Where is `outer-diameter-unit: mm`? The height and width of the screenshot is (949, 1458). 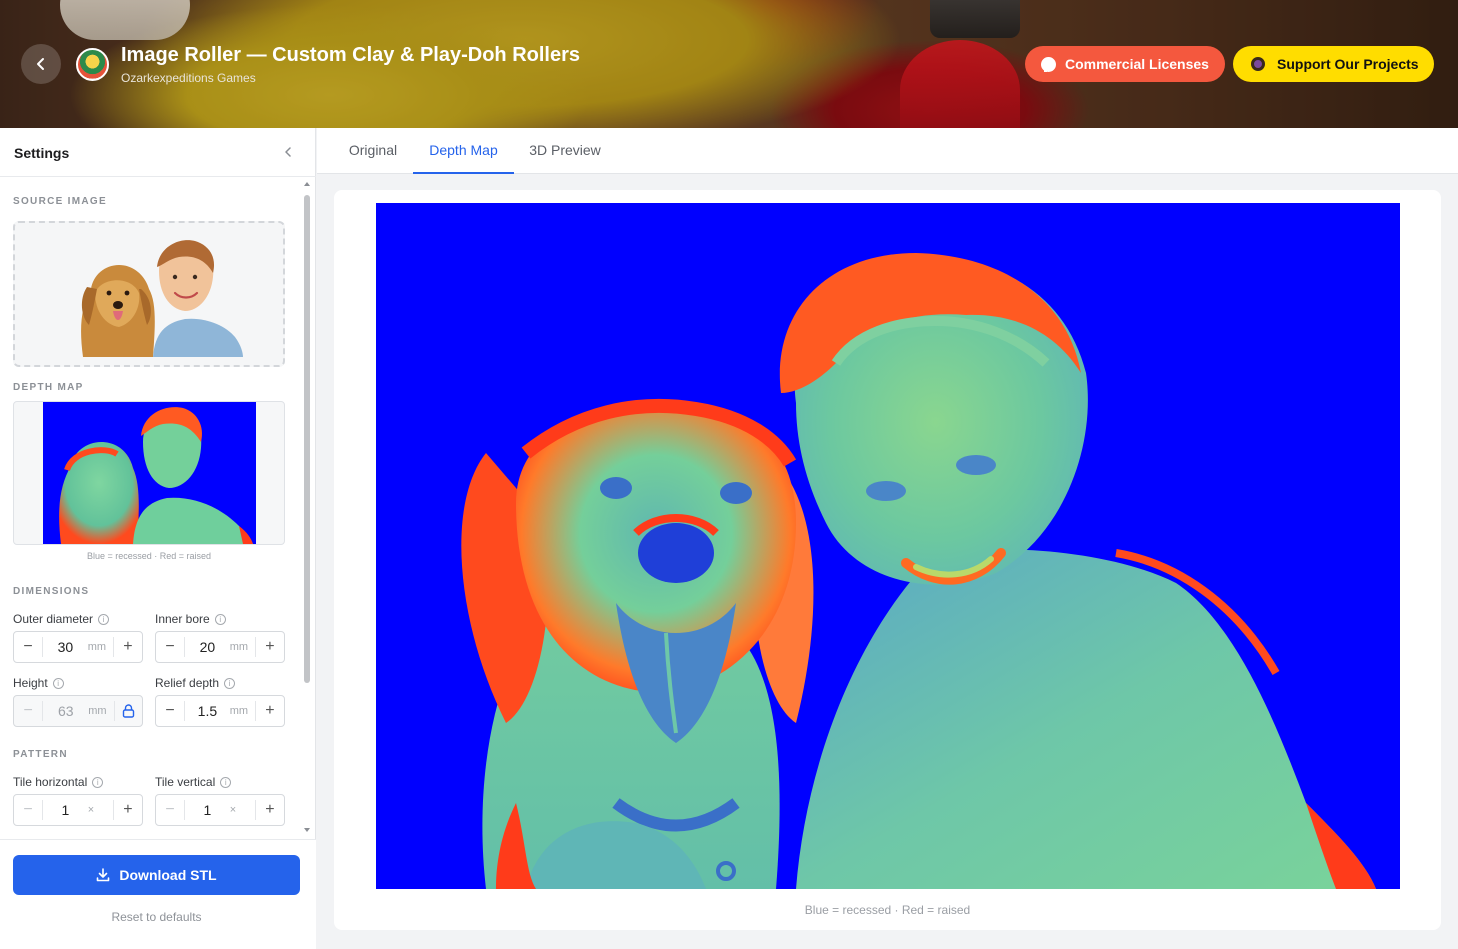 outer-diameter-unit: mm is located at coordinates (97, 647).